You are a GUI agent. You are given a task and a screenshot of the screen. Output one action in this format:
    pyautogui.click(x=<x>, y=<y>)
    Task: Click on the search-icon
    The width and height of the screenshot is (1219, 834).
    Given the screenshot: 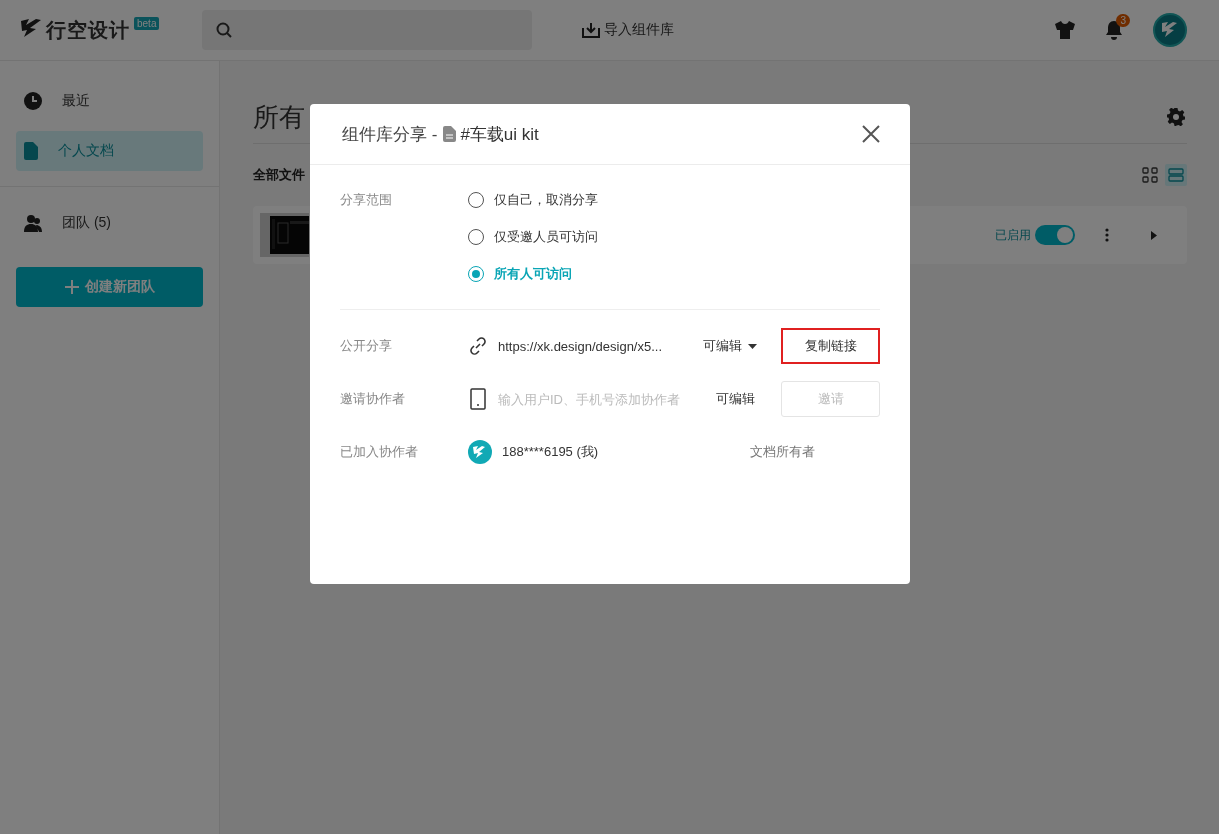 What is the action you would take?
    pyautogui.click(x=224, y=30)
    